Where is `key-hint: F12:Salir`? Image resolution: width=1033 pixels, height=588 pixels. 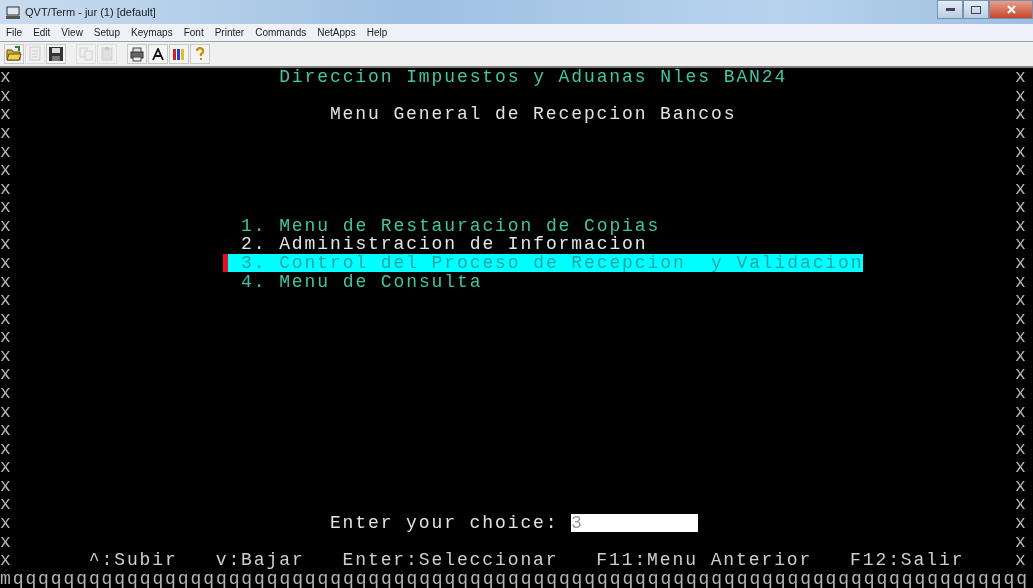
key-hint: F12:Salir is located at coordinates (907, 560).